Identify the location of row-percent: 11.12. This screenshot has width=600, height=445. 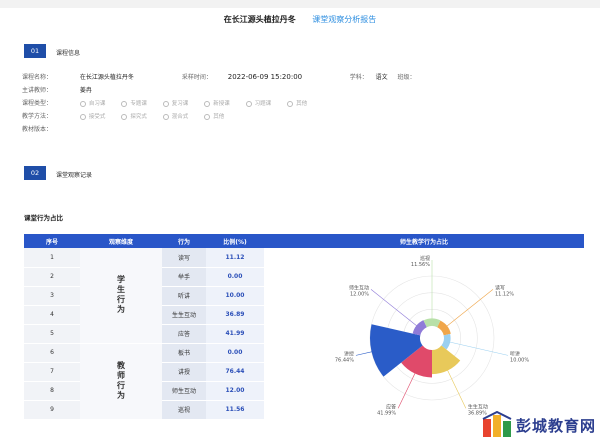
(235, 258).